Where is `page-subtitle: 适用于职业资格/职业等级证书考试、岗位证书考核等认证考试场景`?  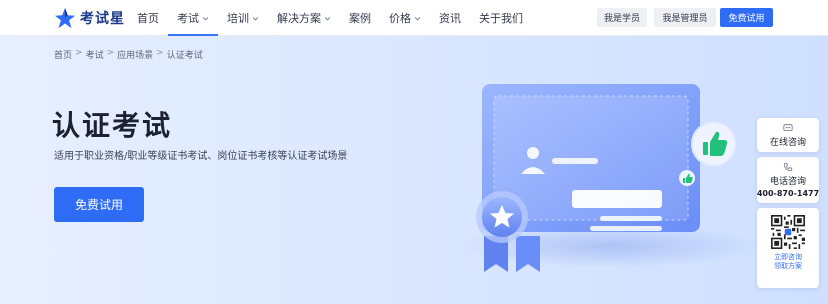 page-subtitle: 适用于职业资格/职业等级证书考试、岗位证书考核等认证考试场景 is located at coordinates (201, 156).